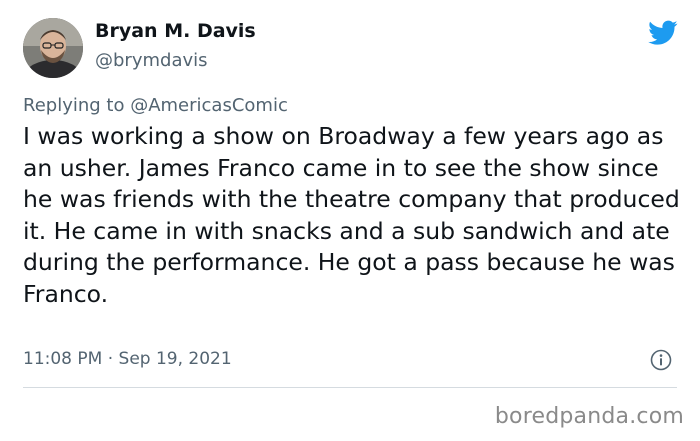 Image resolution: width=700 pixels, height=441 pixels. Describe the element at coordinates (175, 31) in the screenshot. I see `display-name: Bryan M. Davis` at that location.